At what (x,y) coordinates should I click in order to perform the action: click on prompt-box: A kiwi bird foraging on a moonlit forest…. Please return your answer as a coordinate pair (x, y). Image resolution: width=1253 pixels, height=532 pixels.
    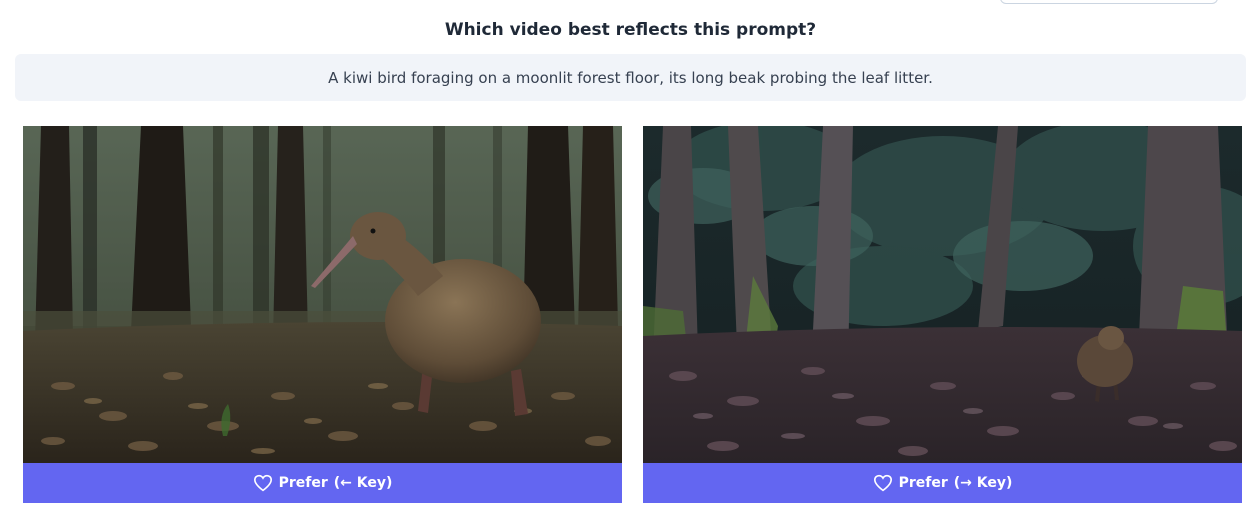
    Looking at the image, I should click on (630, 77).